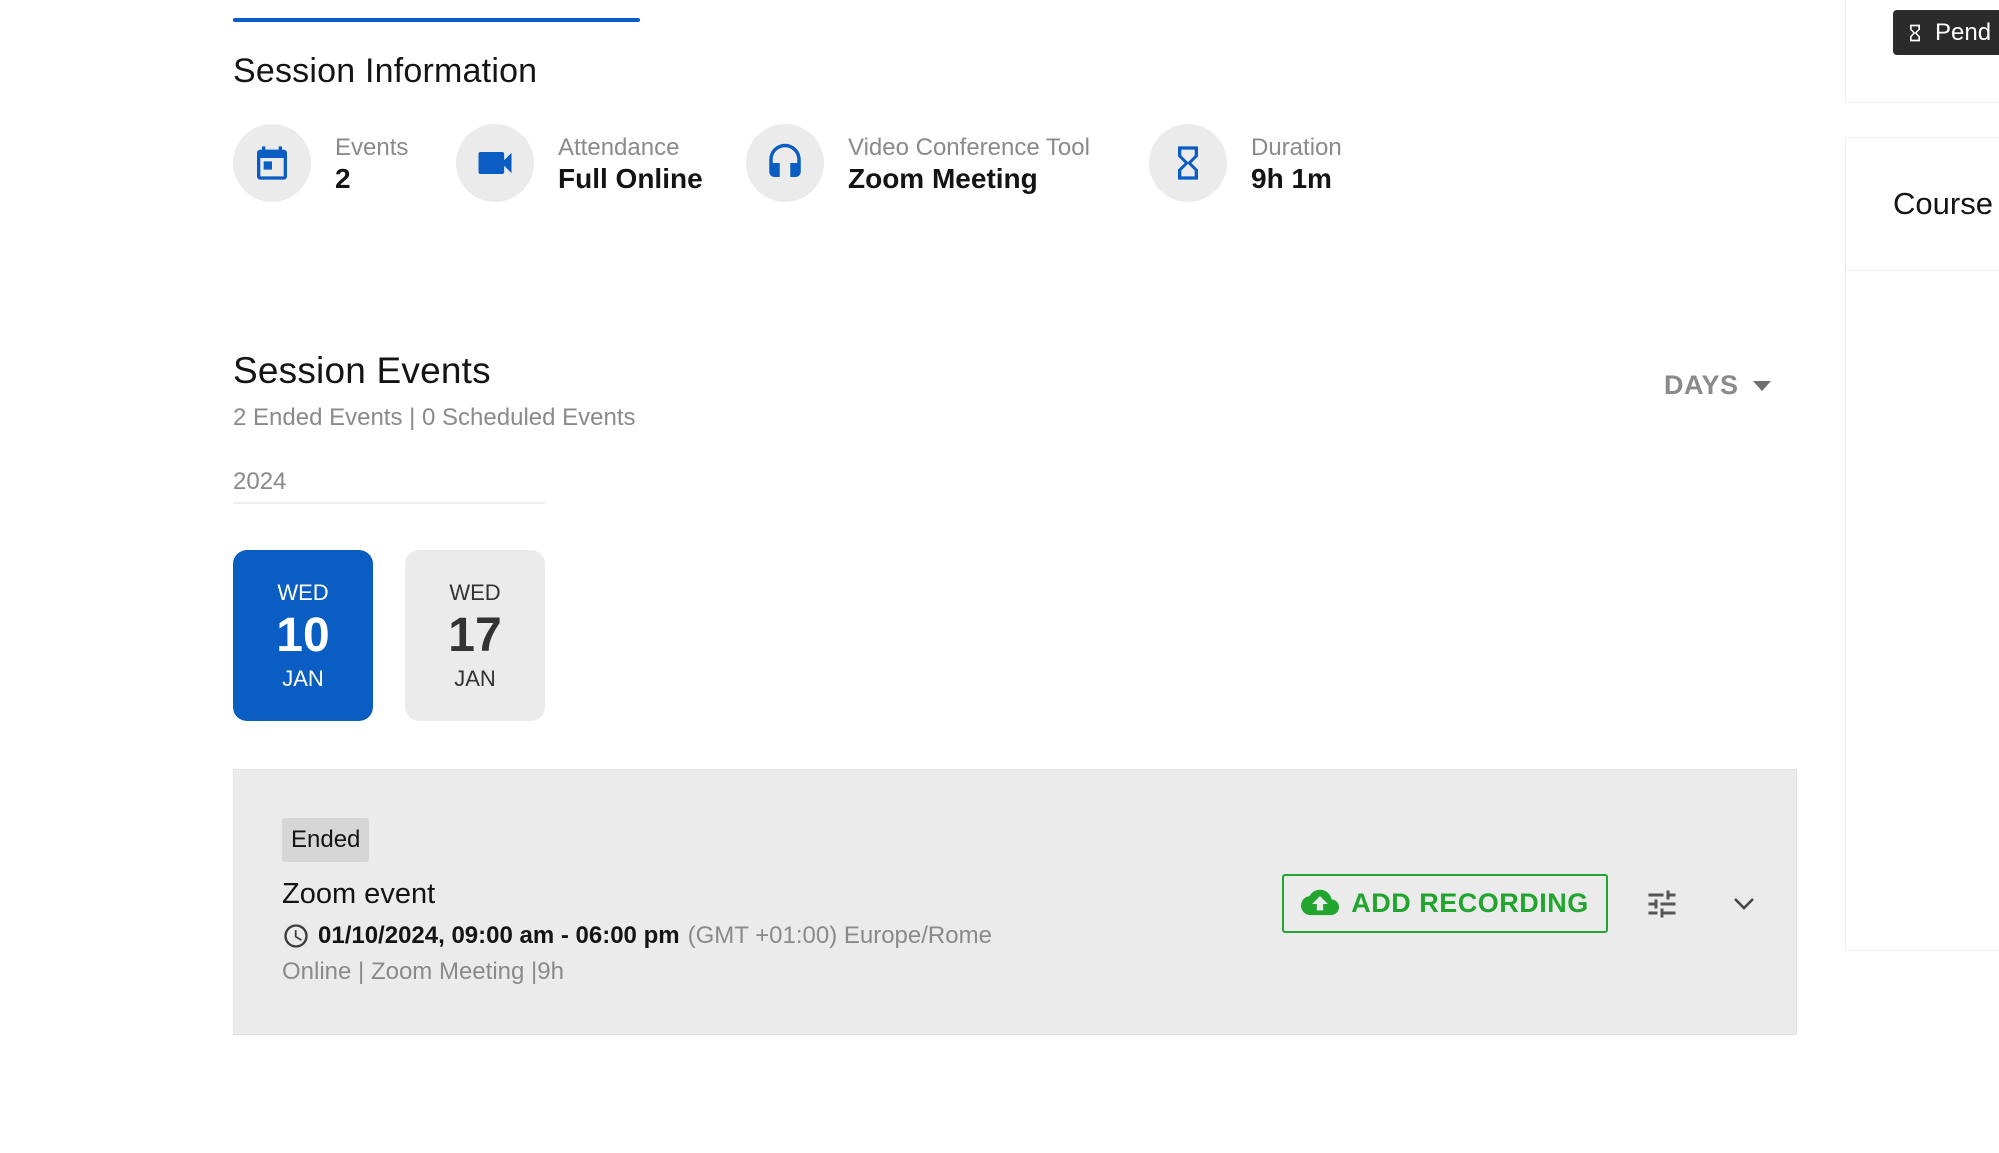 Image resolution: width=1999 pixels, height=1153 pixels. Describe the element at coordinates (1470, 903) in the screenshot. I see `add-recording-label: ADD RECORDING` at that location.